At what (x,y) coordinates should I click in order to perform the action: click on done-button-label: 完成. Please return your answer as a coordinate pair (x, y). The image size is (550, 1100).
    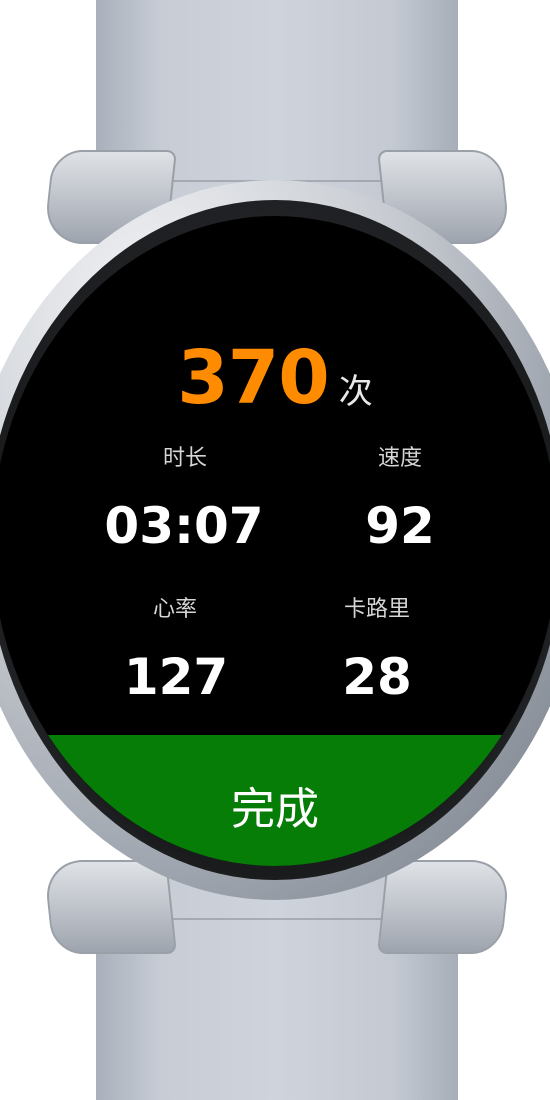
    Looking at the image, I should click on (275, 809).